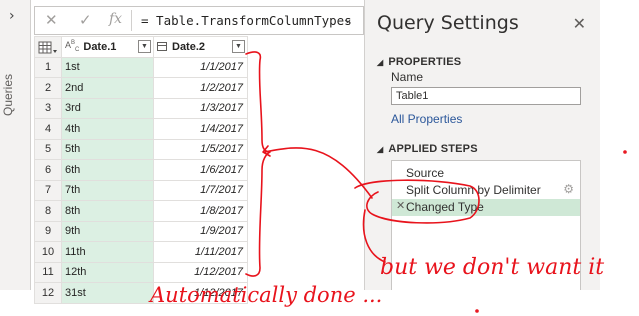 This screenshot has width=639, height=316. I want to click on row-number: 3, so click(48, 108).